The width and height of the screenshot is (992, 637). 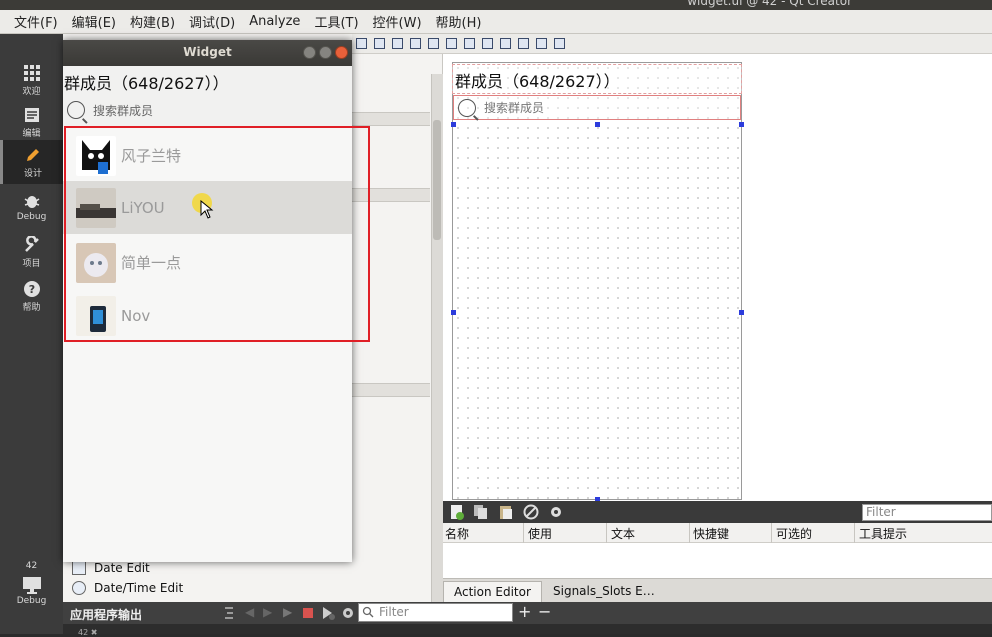 What do you see at coordinates (397, 21) in the screenshot?
I see `menu-widgets: 控件(W)` at bounding box center [397, 21].